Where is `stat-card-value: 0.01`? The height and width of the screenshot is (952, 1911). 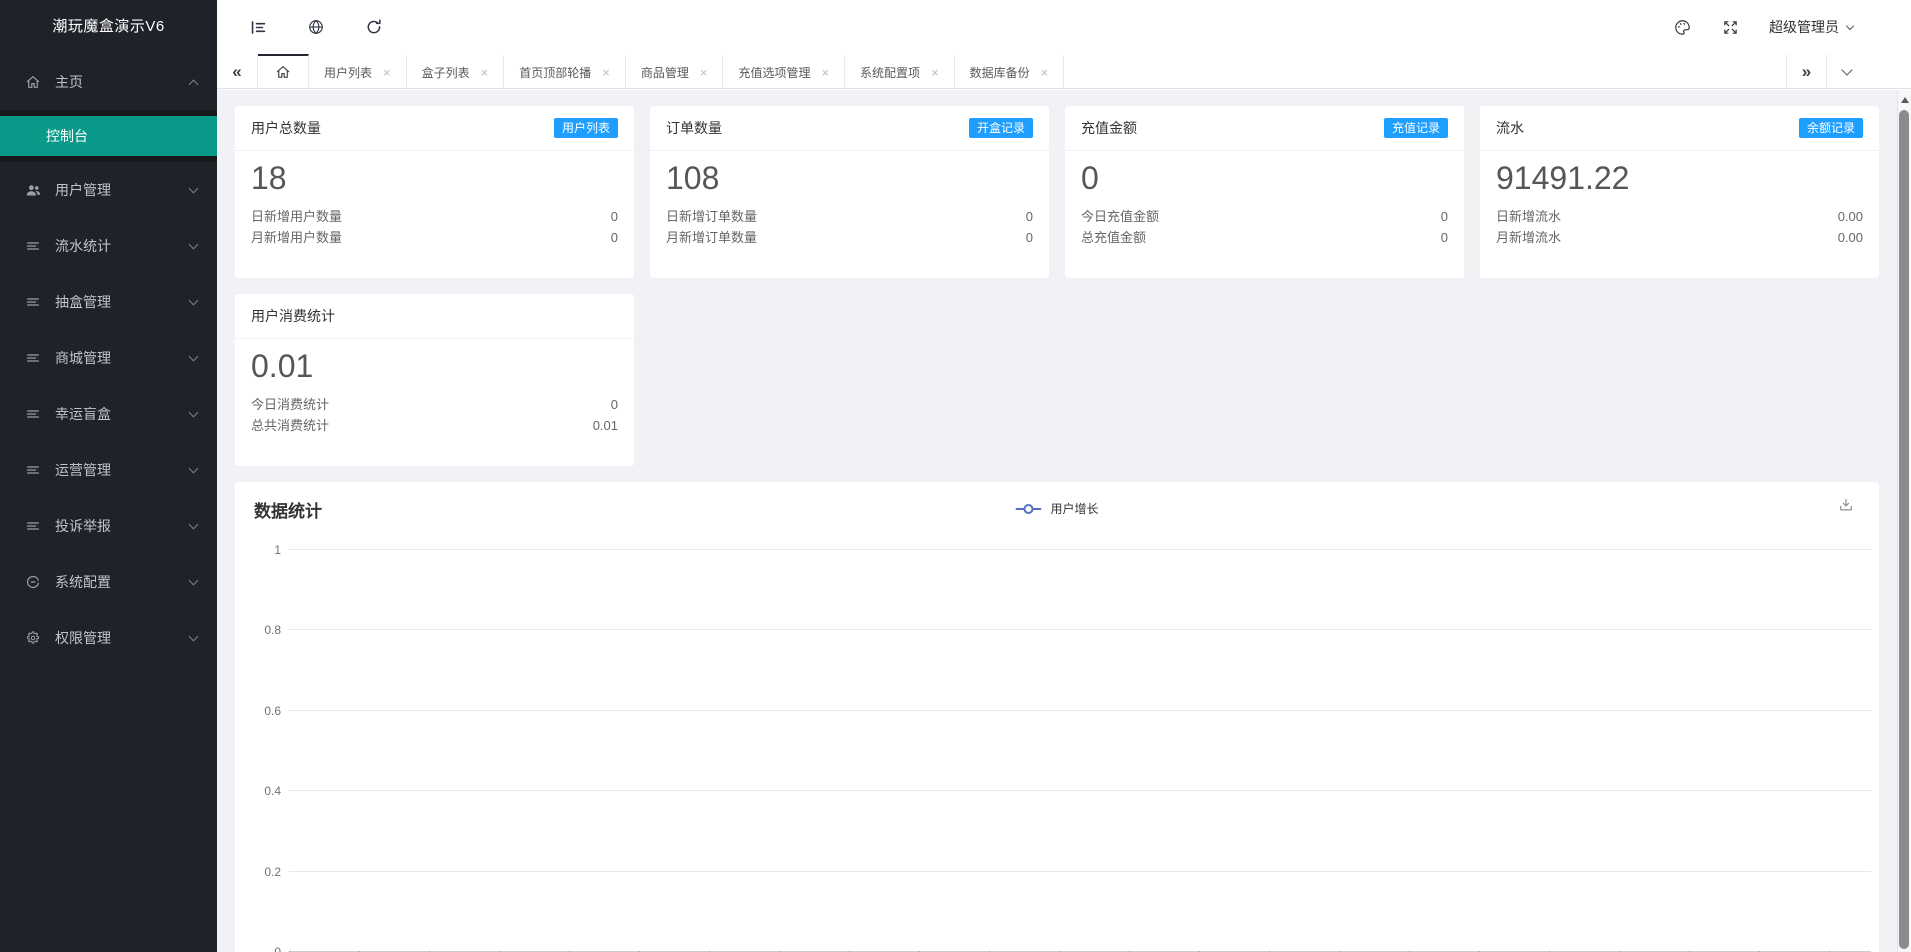 stat-card-value: 0.01 is located at coordinates (282, 366).